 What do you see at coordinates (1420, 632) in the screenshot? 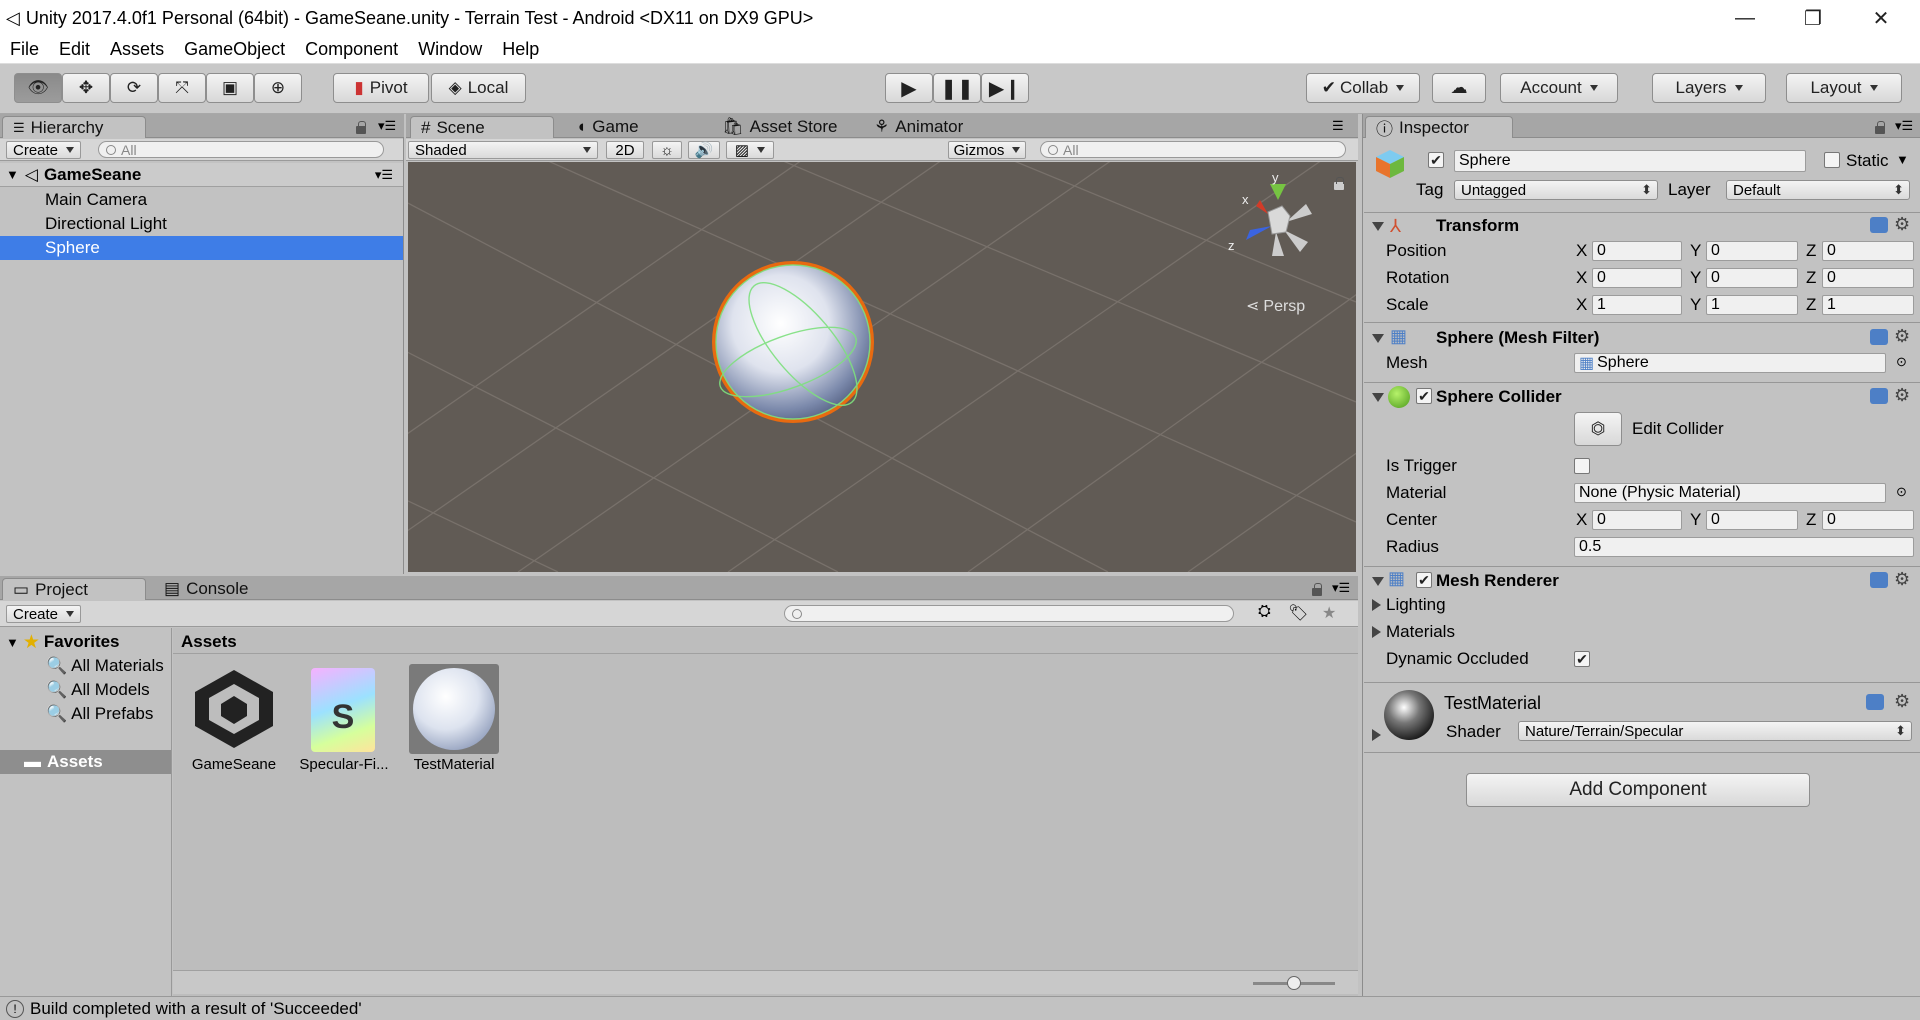
I see `materials-foldout: Materials` at bounding box center [1420, 632].